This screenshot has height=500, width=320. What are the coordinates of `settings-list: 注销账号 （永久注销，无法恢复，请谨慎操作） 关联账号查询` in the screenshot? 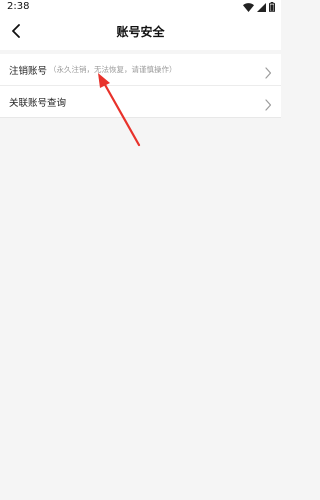 It's located at (140, 86).